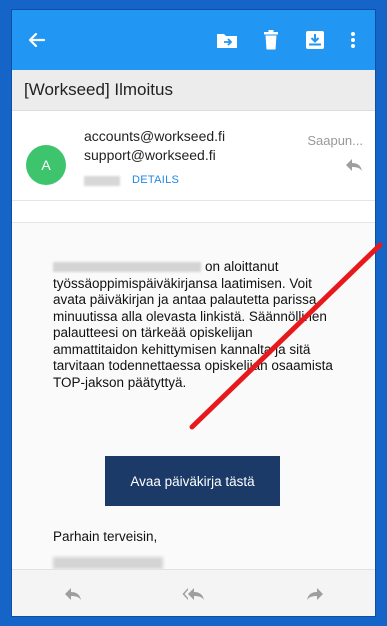 This screenshot has height=626, width=387. I want to click on details-link: DETAILS, so click(155, 180).